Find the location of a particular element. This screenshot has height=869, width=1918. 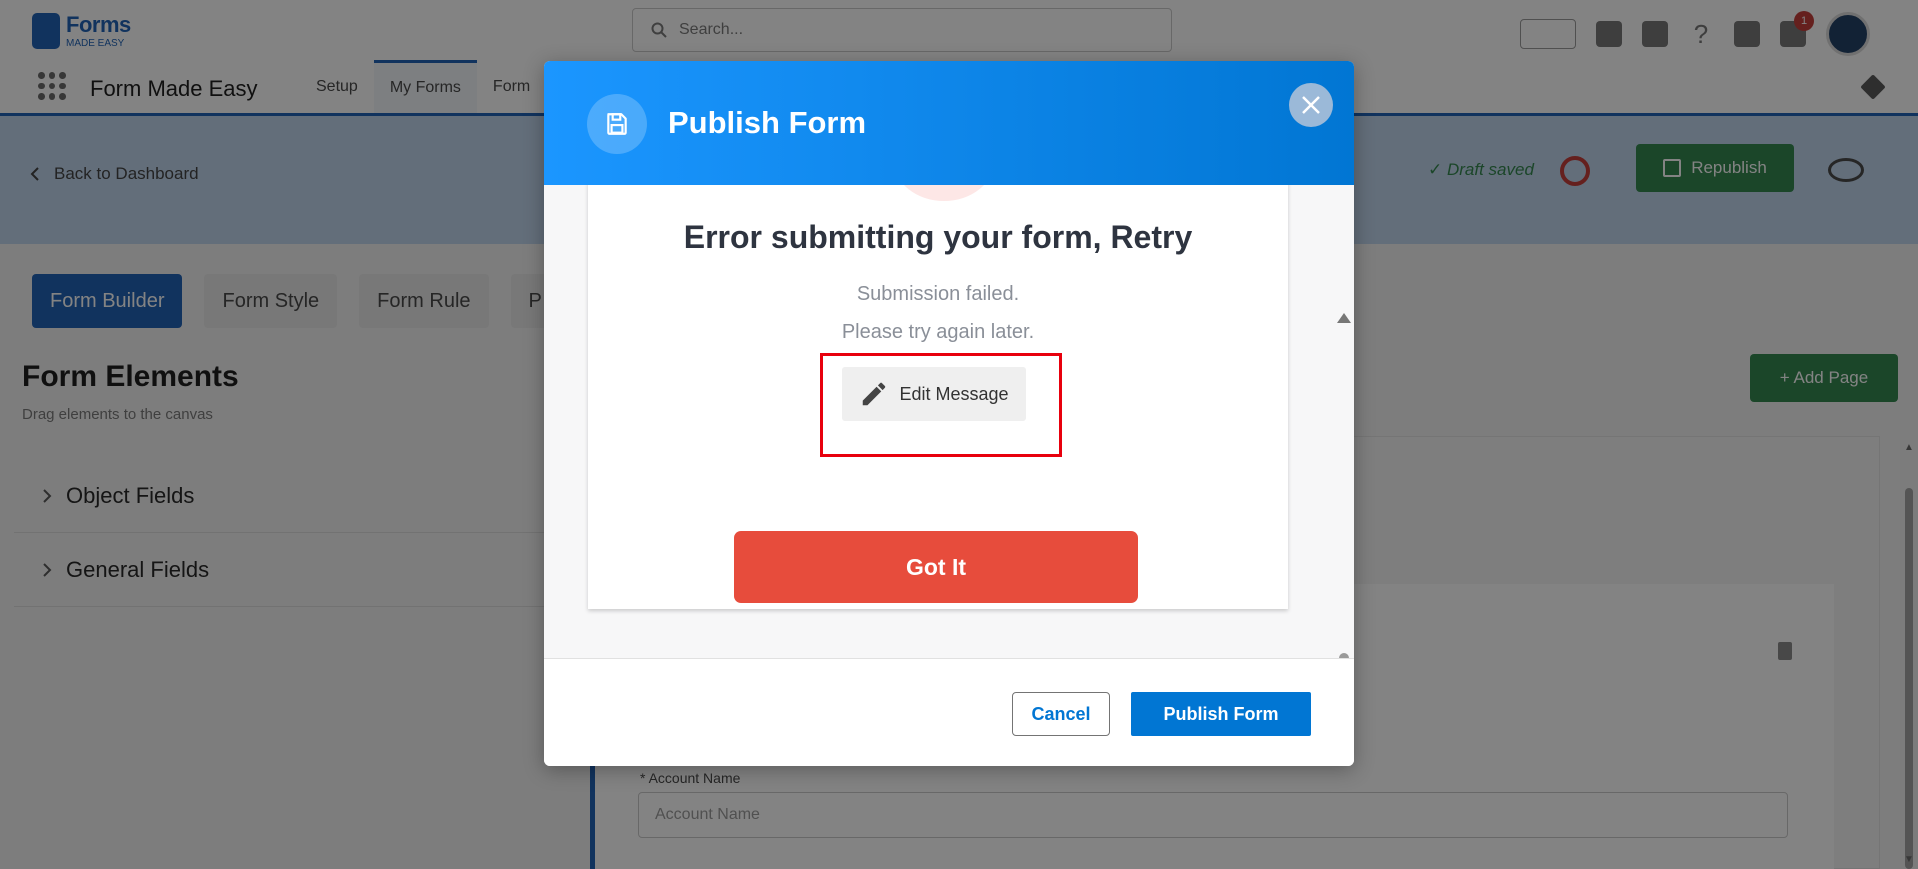

pencil-icon is located at coordinates (874, 394).